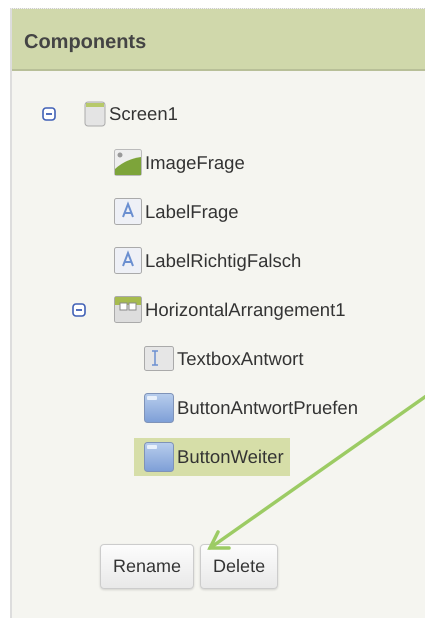  What do you see at coordinates (128, 309) in the screenshot?
I see `arrangement-icon` at bounding box center [128, 309].